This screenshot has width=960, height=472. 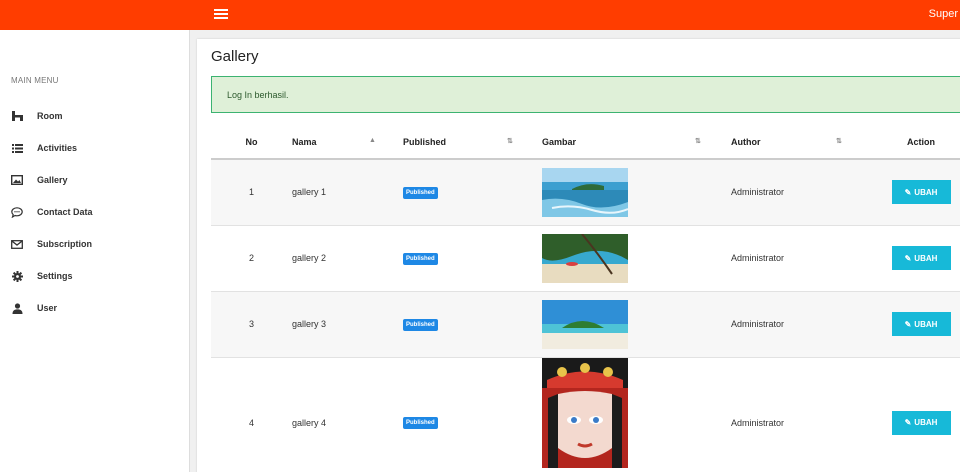 I want to click on sidebar-item-label: Activities, so click(x=57, y=148).